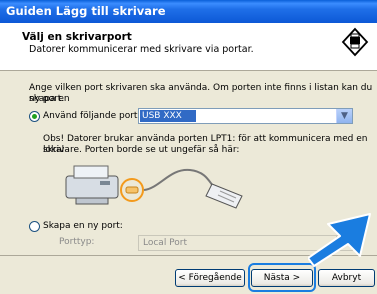 The width and height of the screenshot is (377, 294). I want to click on use-port-radio, so click(34, 116).